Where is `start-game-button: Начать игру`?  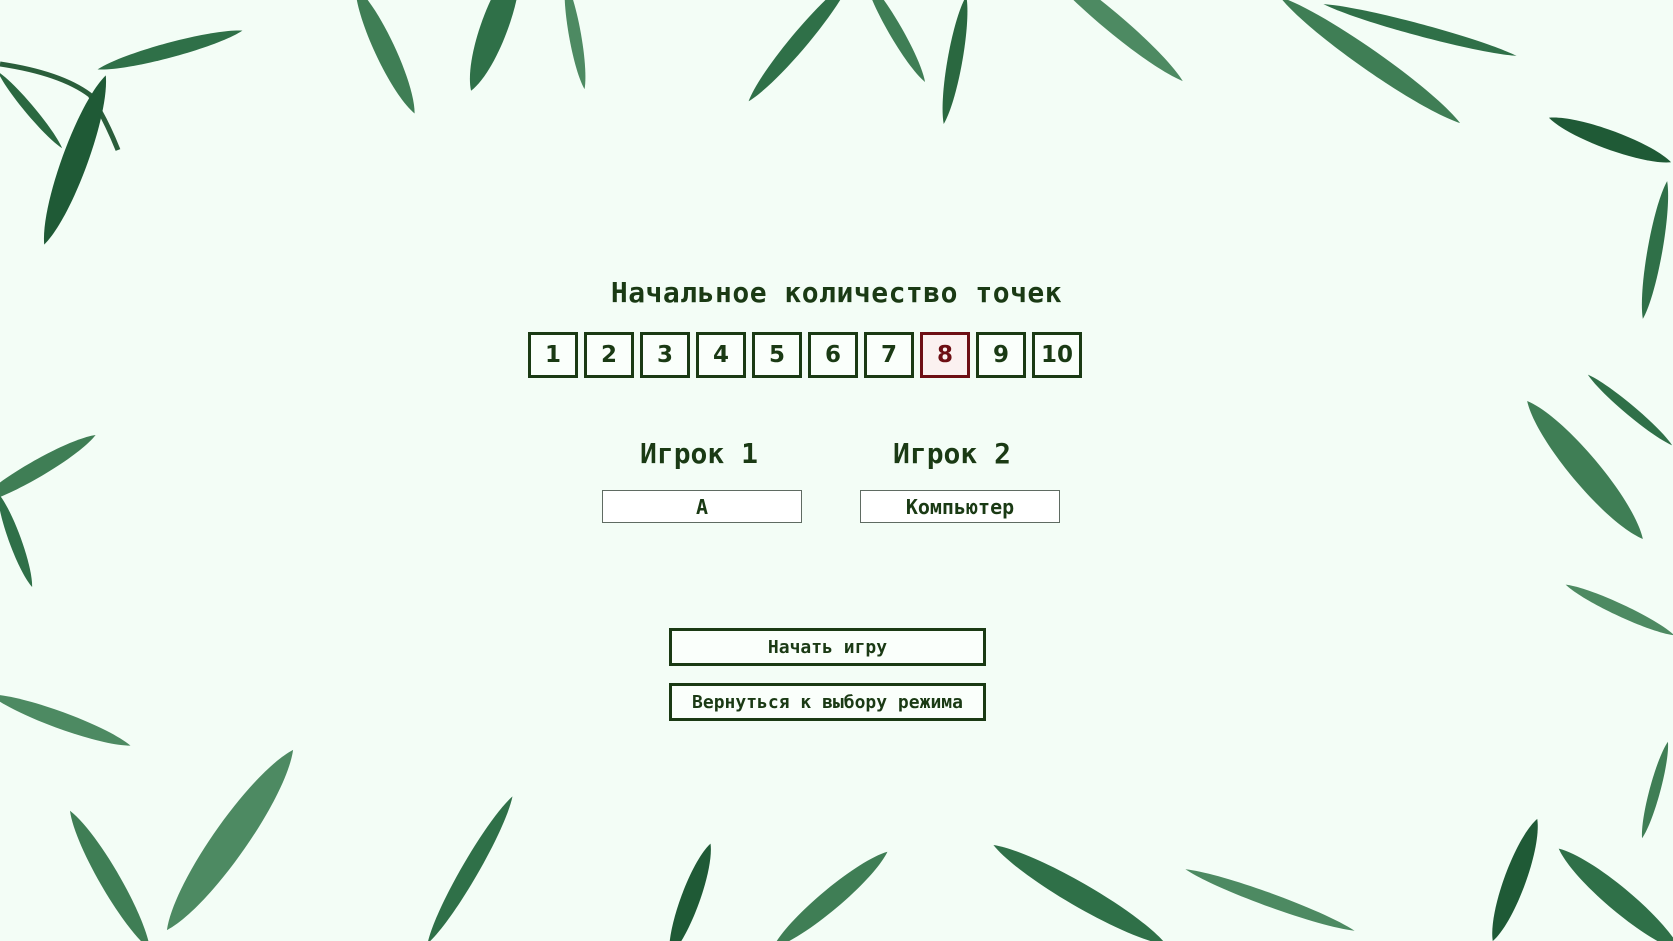
start-game-button: Начать игру is located at coordinates (827, 647).